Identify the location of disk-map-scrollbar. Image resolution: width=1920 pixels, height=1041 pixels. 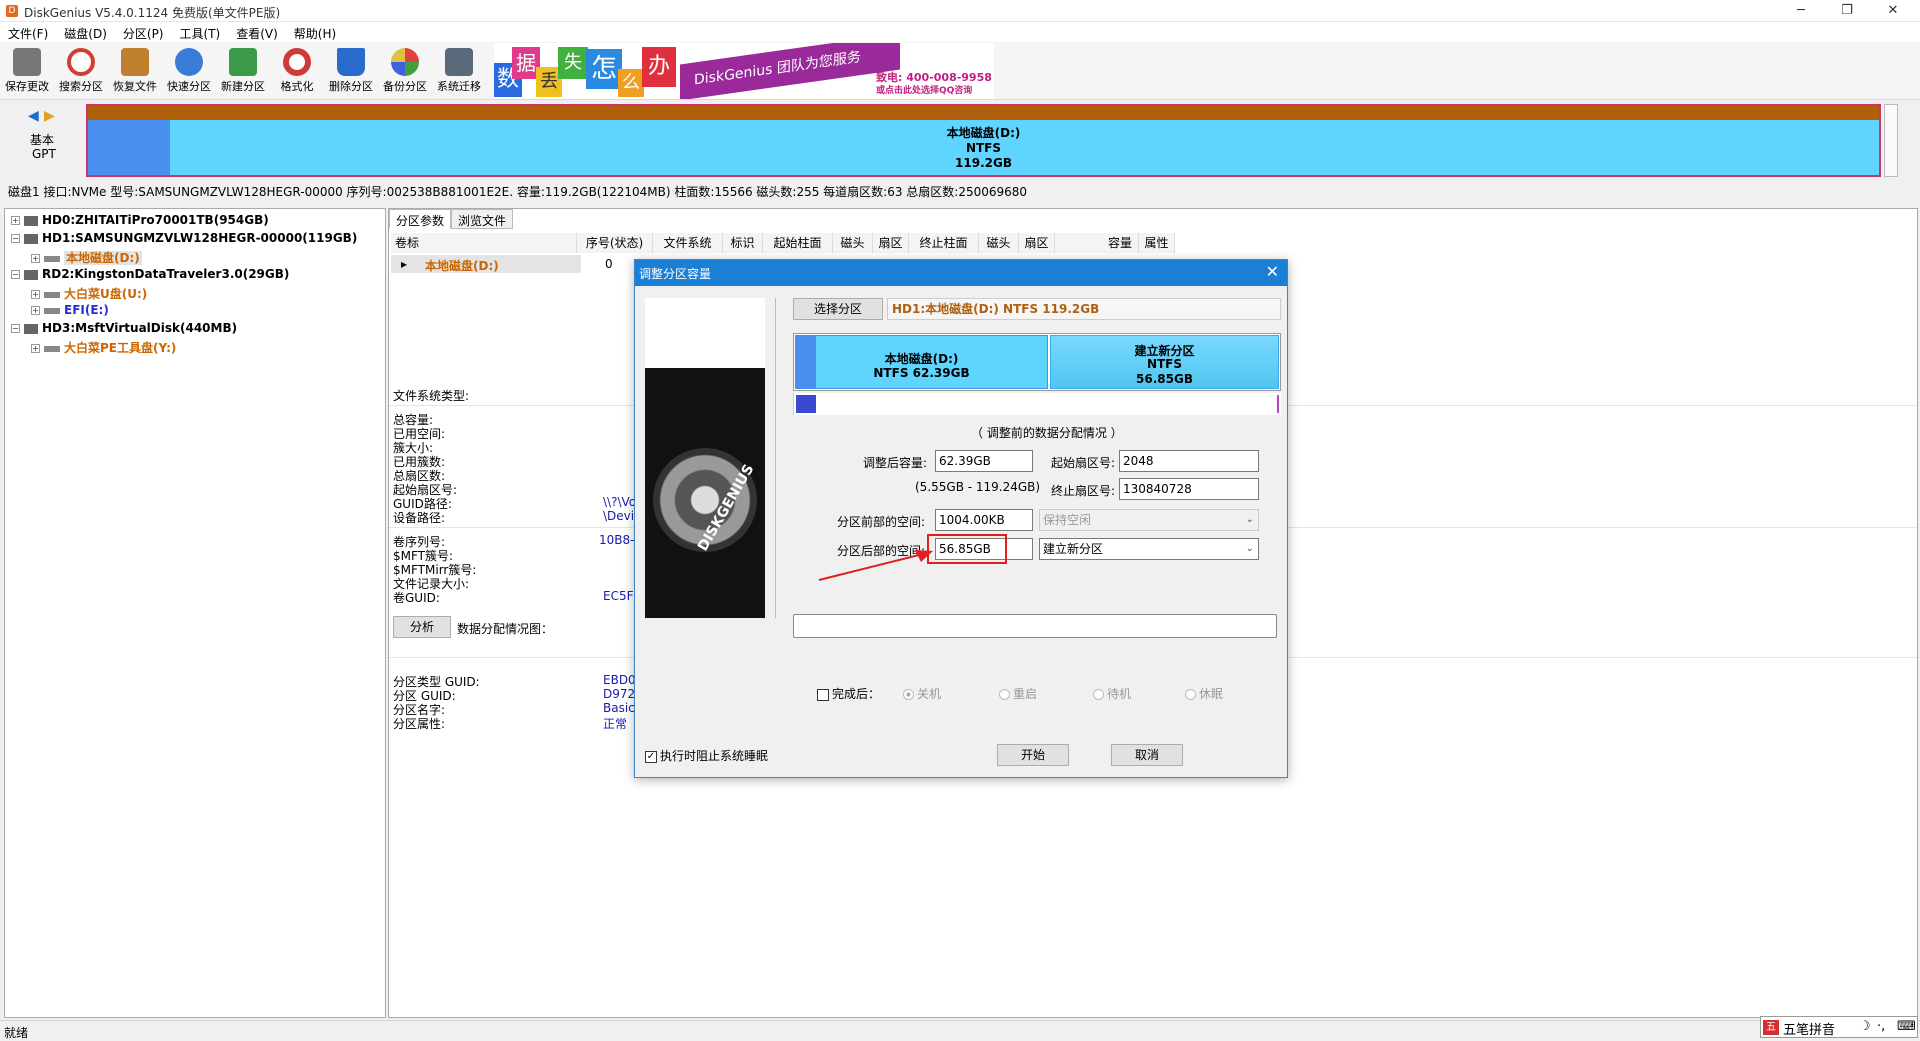
(1891, 140).